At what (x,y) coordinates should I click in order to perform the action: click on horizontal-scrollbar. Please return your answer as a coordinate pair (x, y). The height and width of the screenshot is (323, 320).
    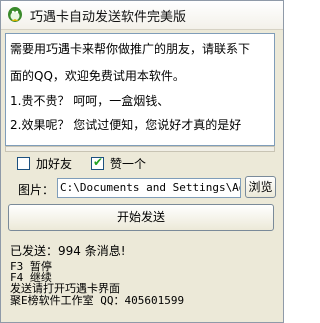
    Looking at the image, I should click on (140, 149).